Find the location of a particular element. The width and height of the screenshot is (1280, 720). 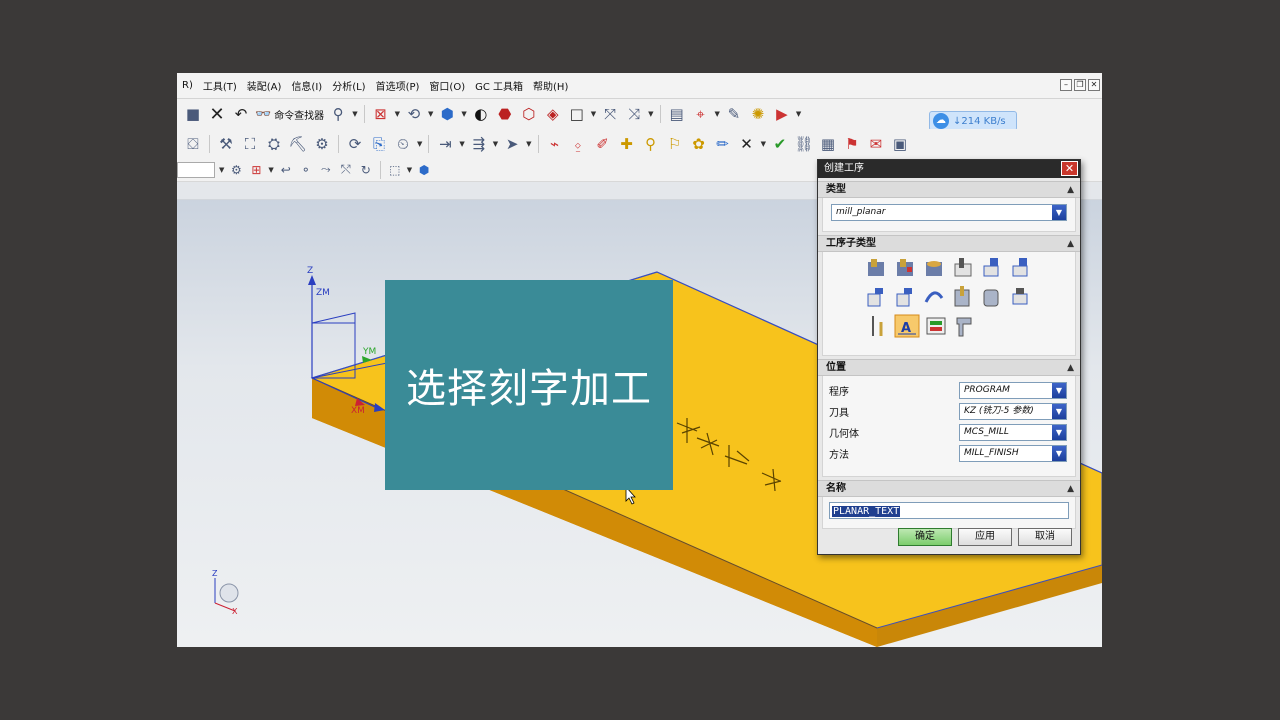

view-triad: Z X is located at coordinates (225, 592).